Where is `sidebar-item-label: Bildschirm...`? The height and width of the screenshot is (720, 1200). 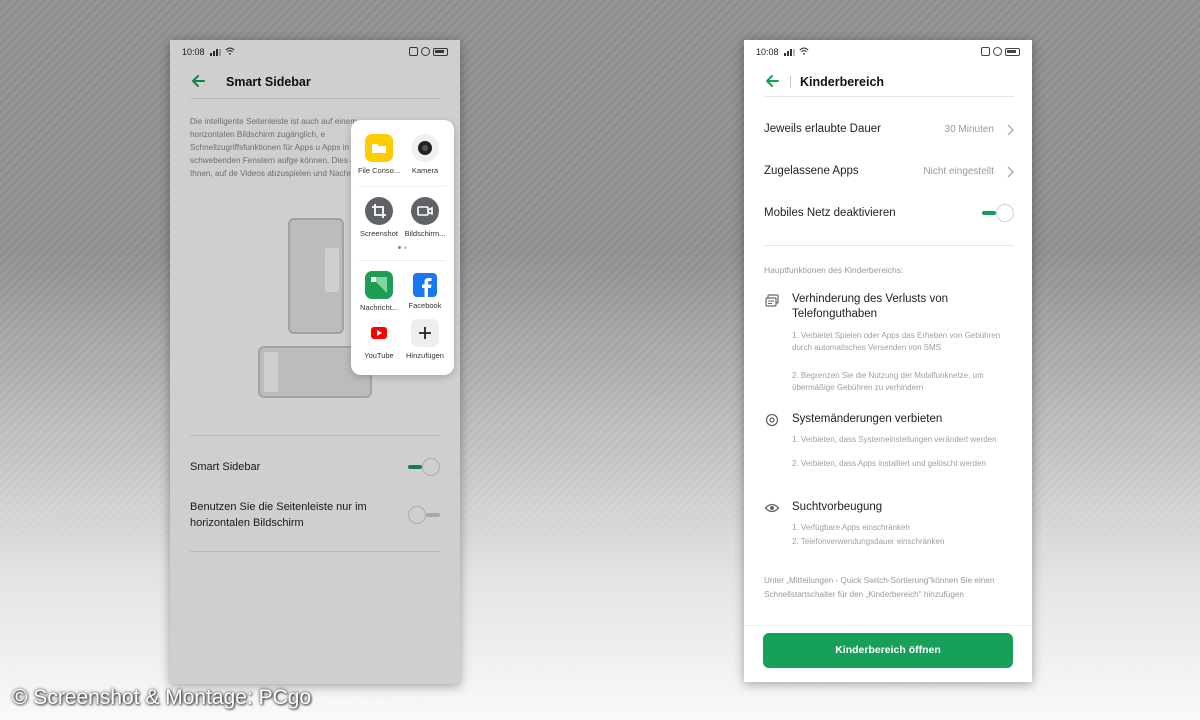 sidebar-item-label: Bildschirm... is located at coordinates (425, 233).